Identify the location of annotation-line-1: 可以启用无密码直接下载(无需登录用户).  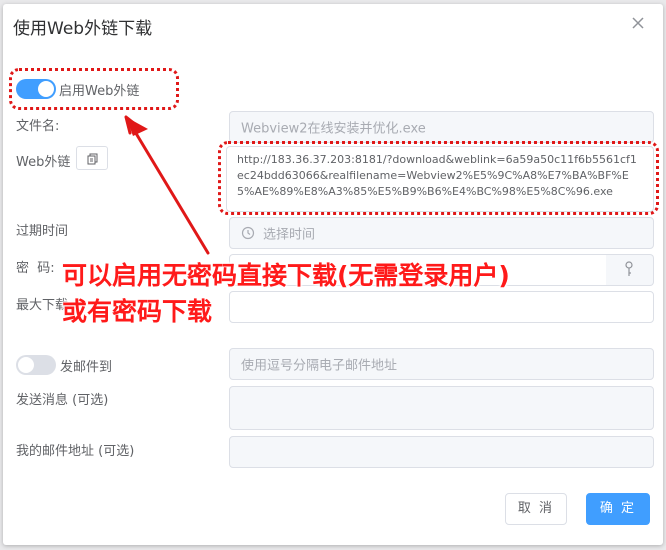
(286, 275).